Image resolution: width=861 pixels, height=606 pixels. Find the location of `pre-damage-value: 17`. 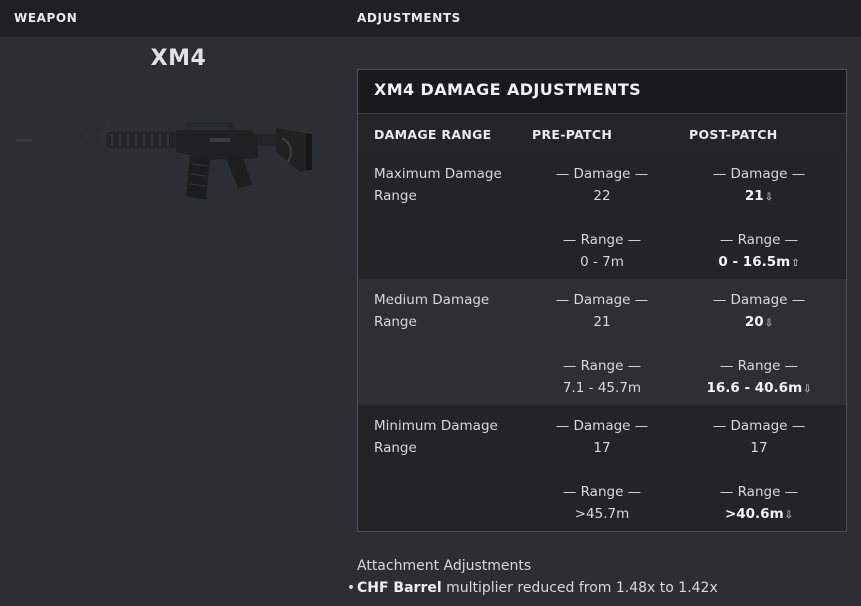

pre-damage-value: 17 is located at coordinates (602, 448).